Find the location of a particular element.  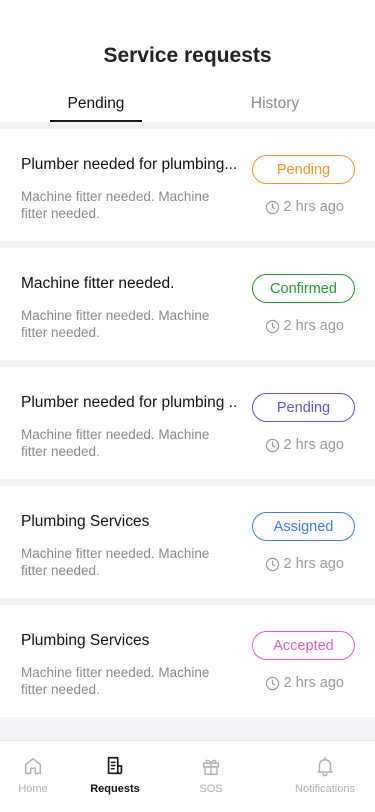

bottom-tab-bar: Home Requests SOS Notifications is located at coordinates (187, 776).